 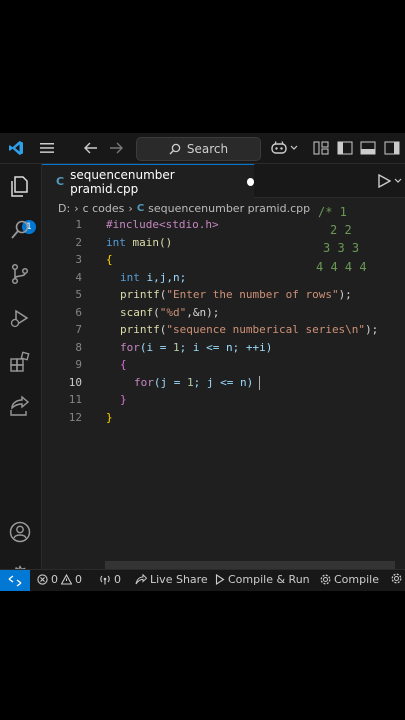 I want to click on activity-bar: 1, so click(x=21, y=377).